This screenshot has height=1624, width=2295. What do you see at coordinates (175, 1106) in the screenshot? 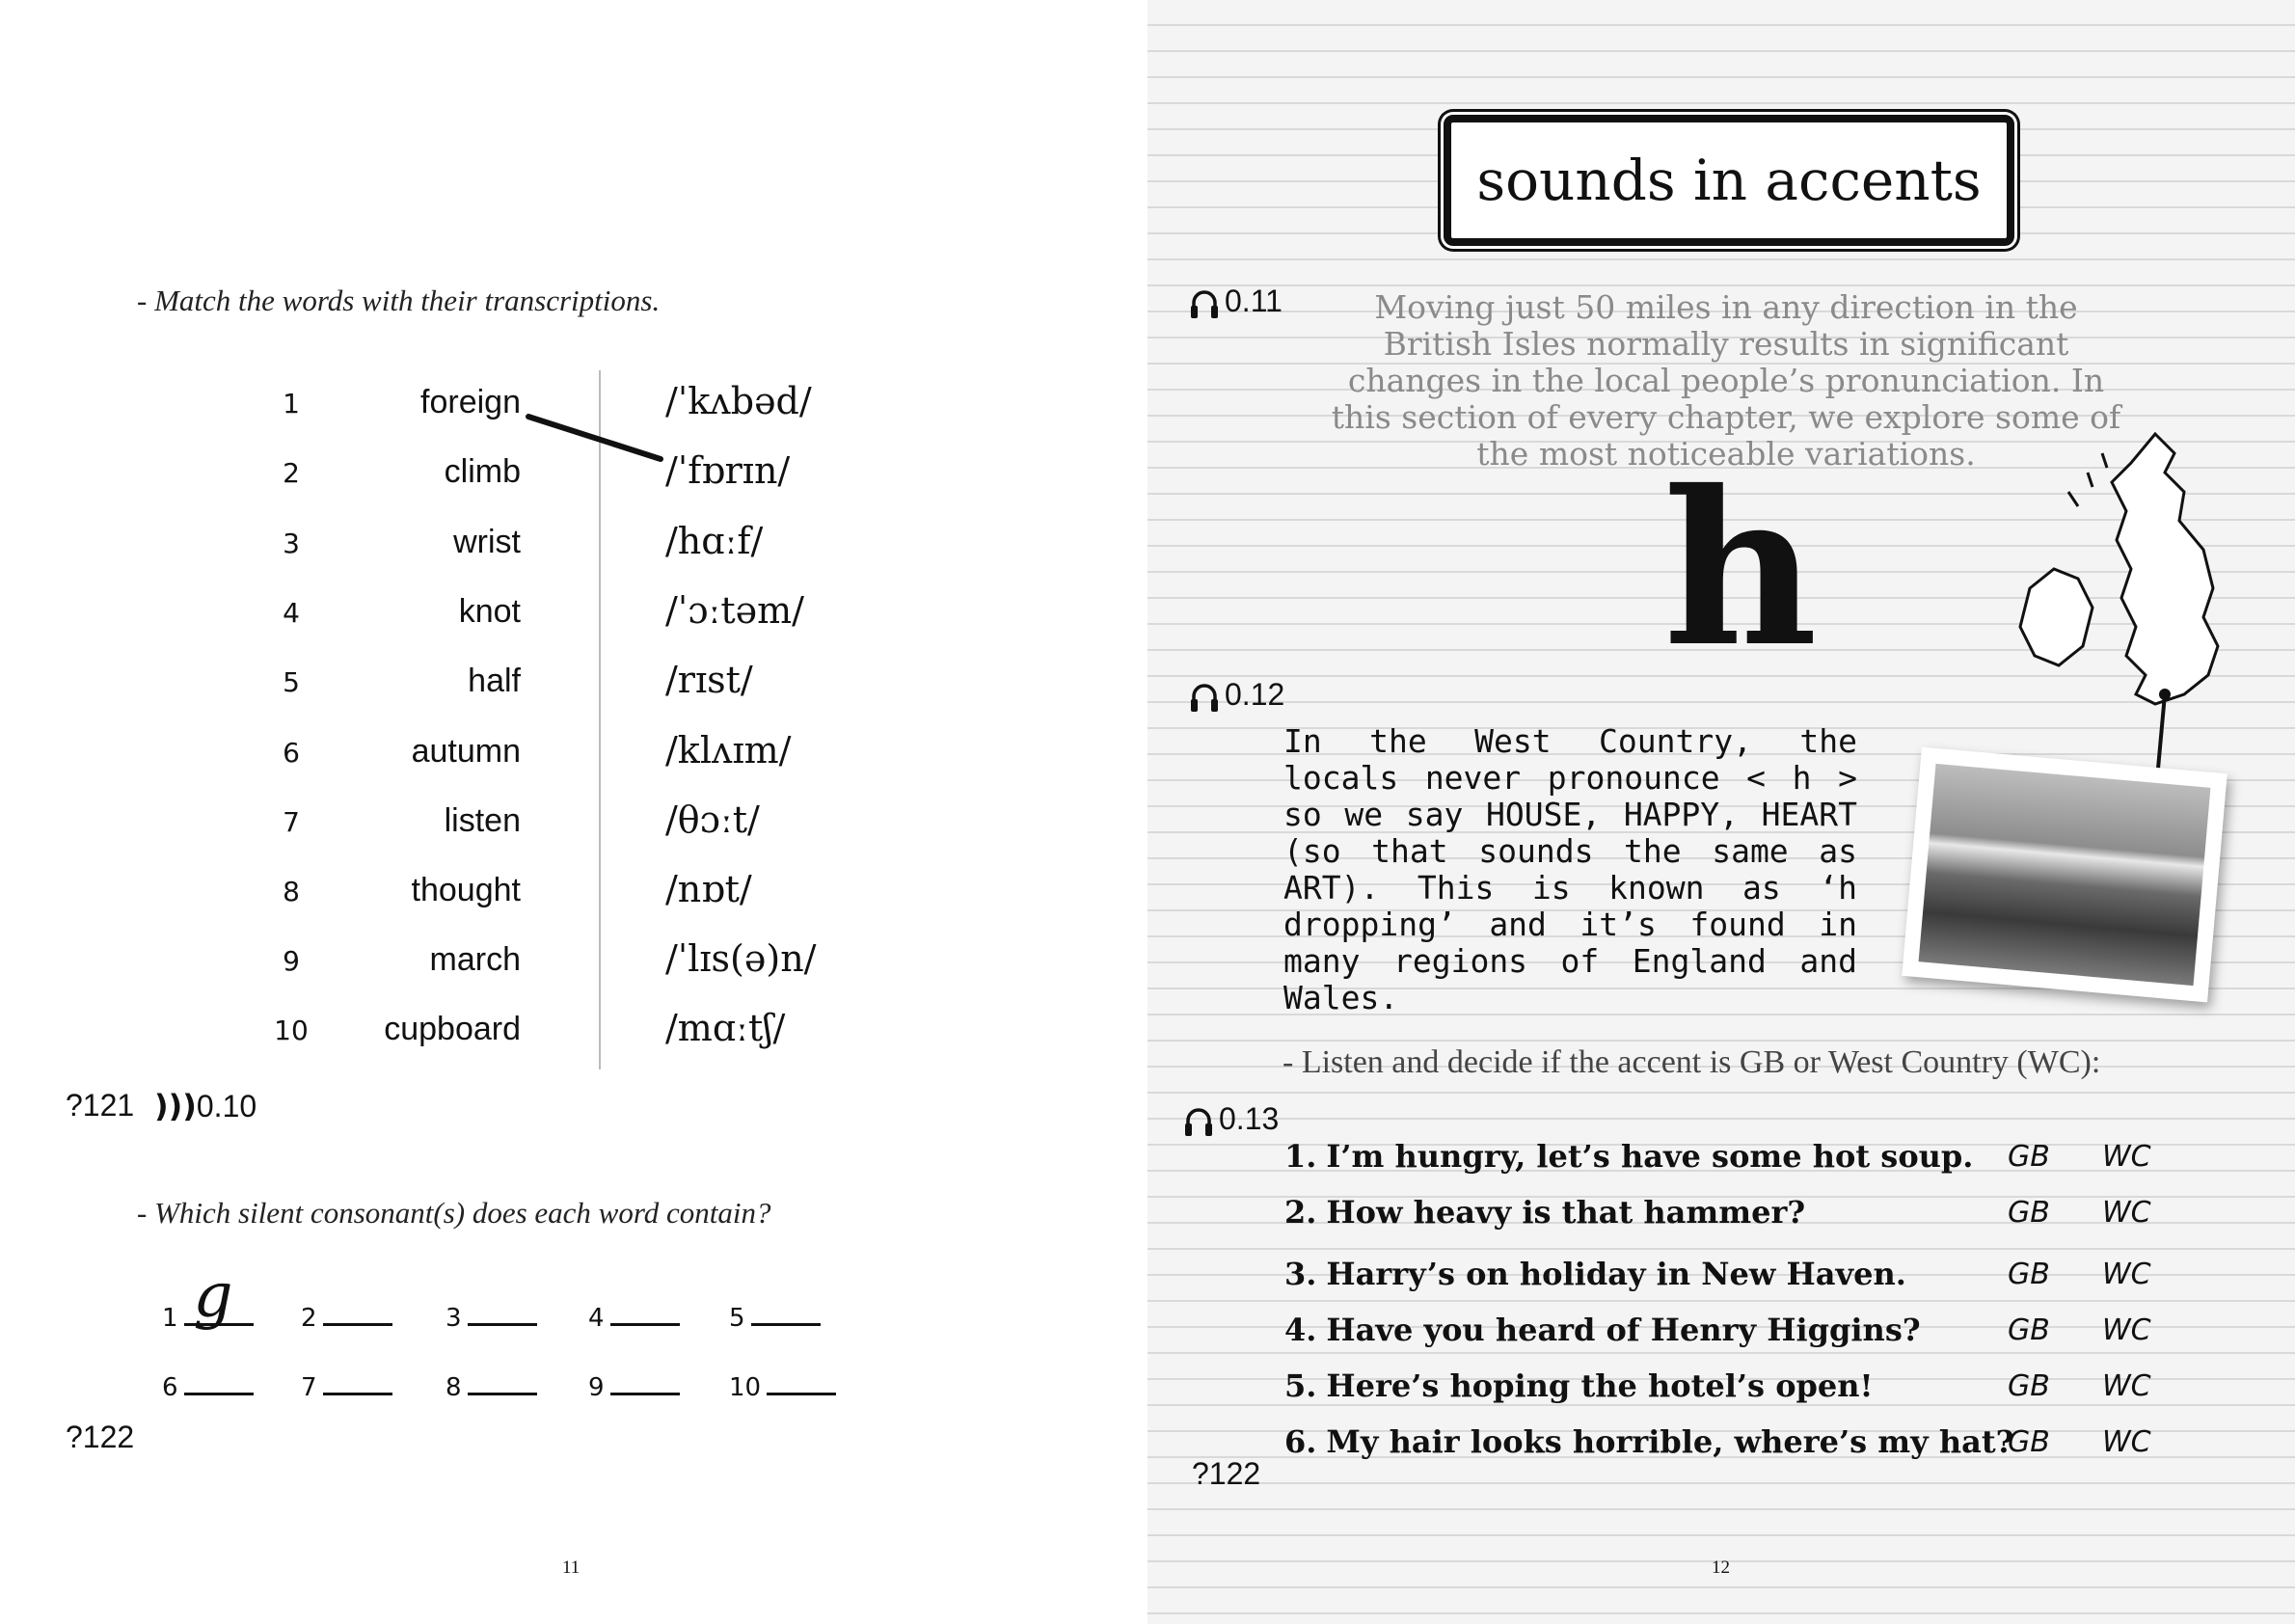
I see `sound-wave-icon: )))` at bounding box center [175, 1106].